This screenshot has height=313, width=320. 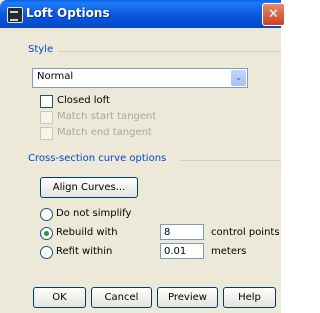 I want to click on window-title: Loft Options, so click(x=68, y=13).